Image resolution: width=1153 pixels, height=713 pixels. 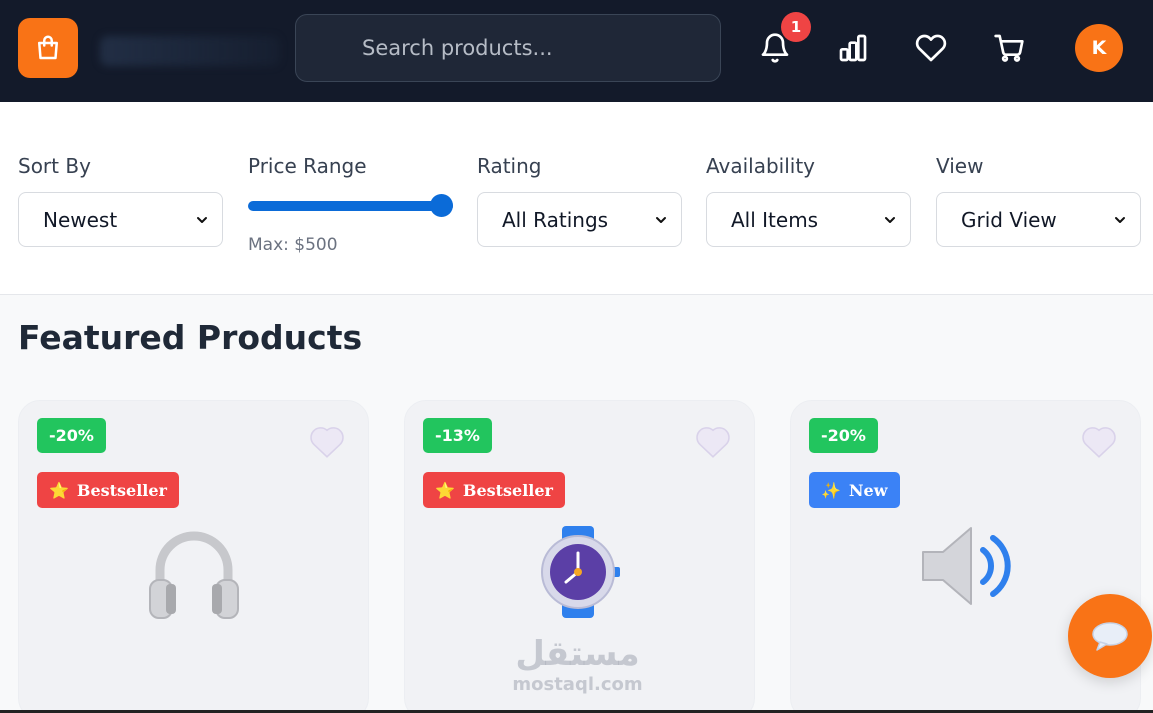 I want to click on section-title: Featured Products, so click(x=190, y=337).